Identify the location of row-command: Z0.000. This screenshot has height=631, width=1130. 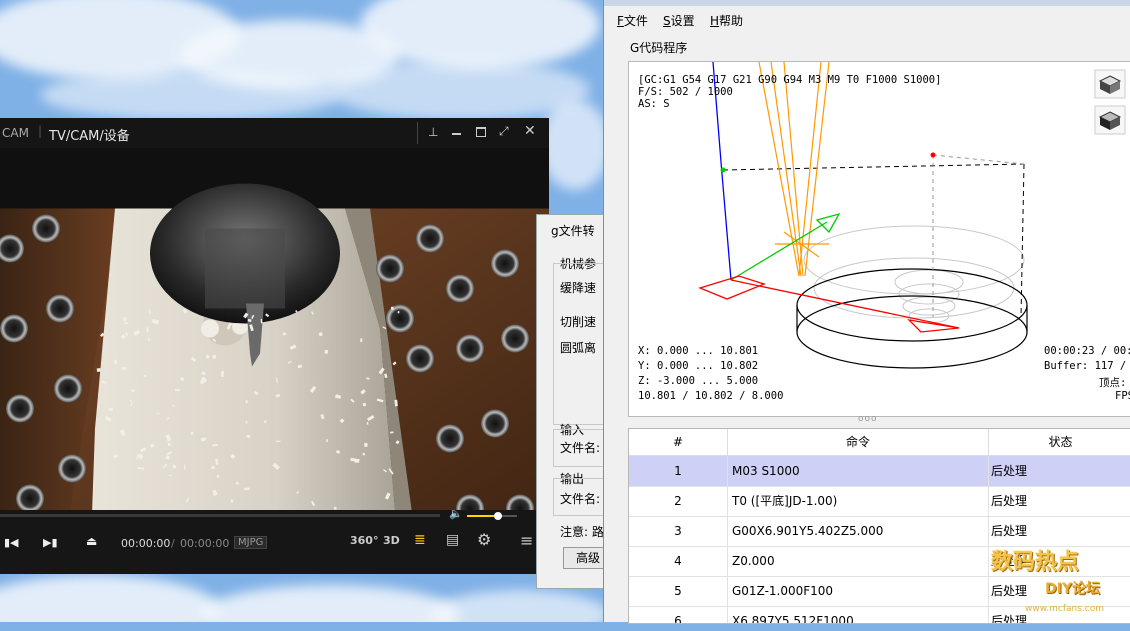
(753, 561).